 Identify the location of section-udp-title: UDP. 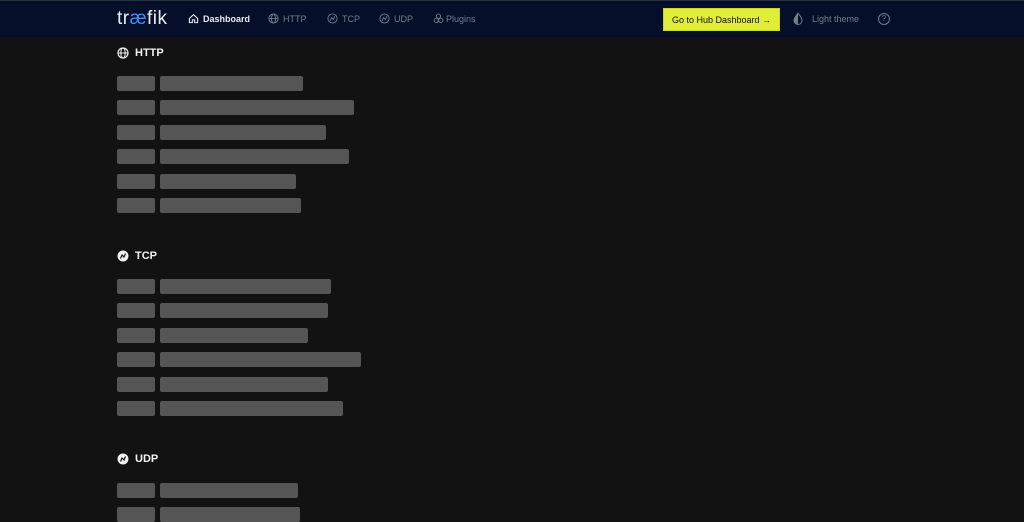
(137, 459).